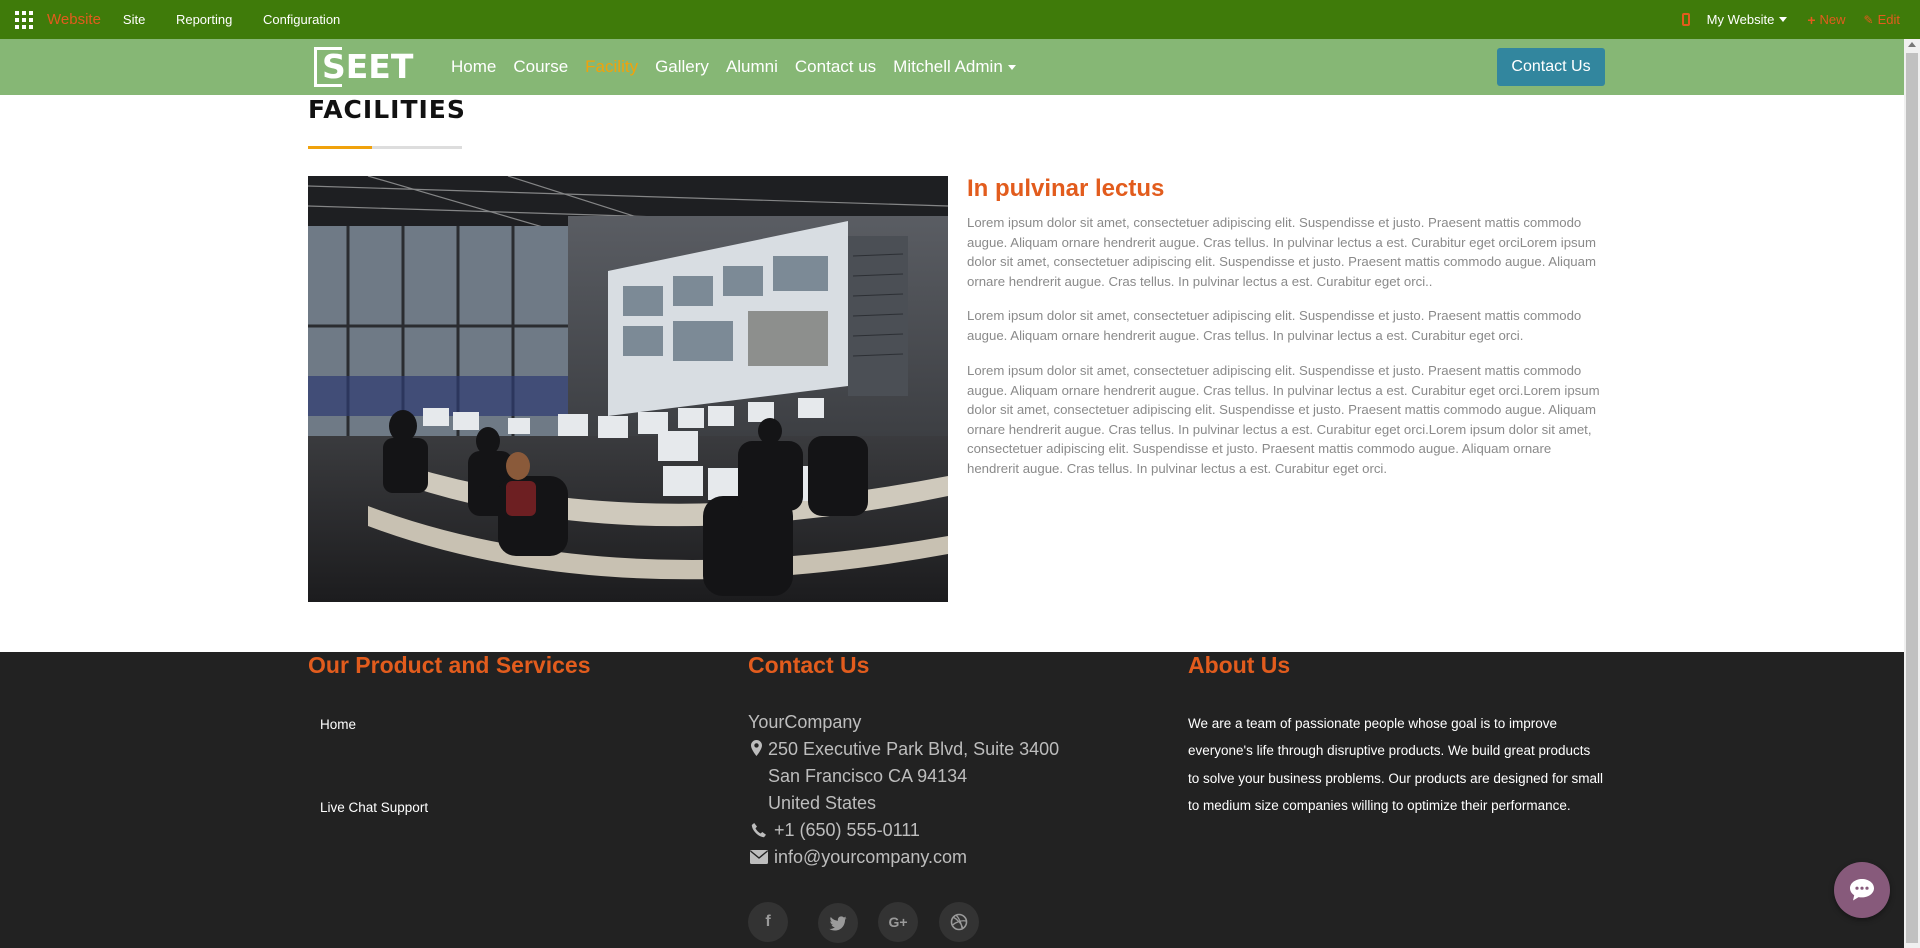 The height and width of the screenshot is (948, 1920). I want to click on article-heading: In pulvinar lectus, so click(1066, 188).